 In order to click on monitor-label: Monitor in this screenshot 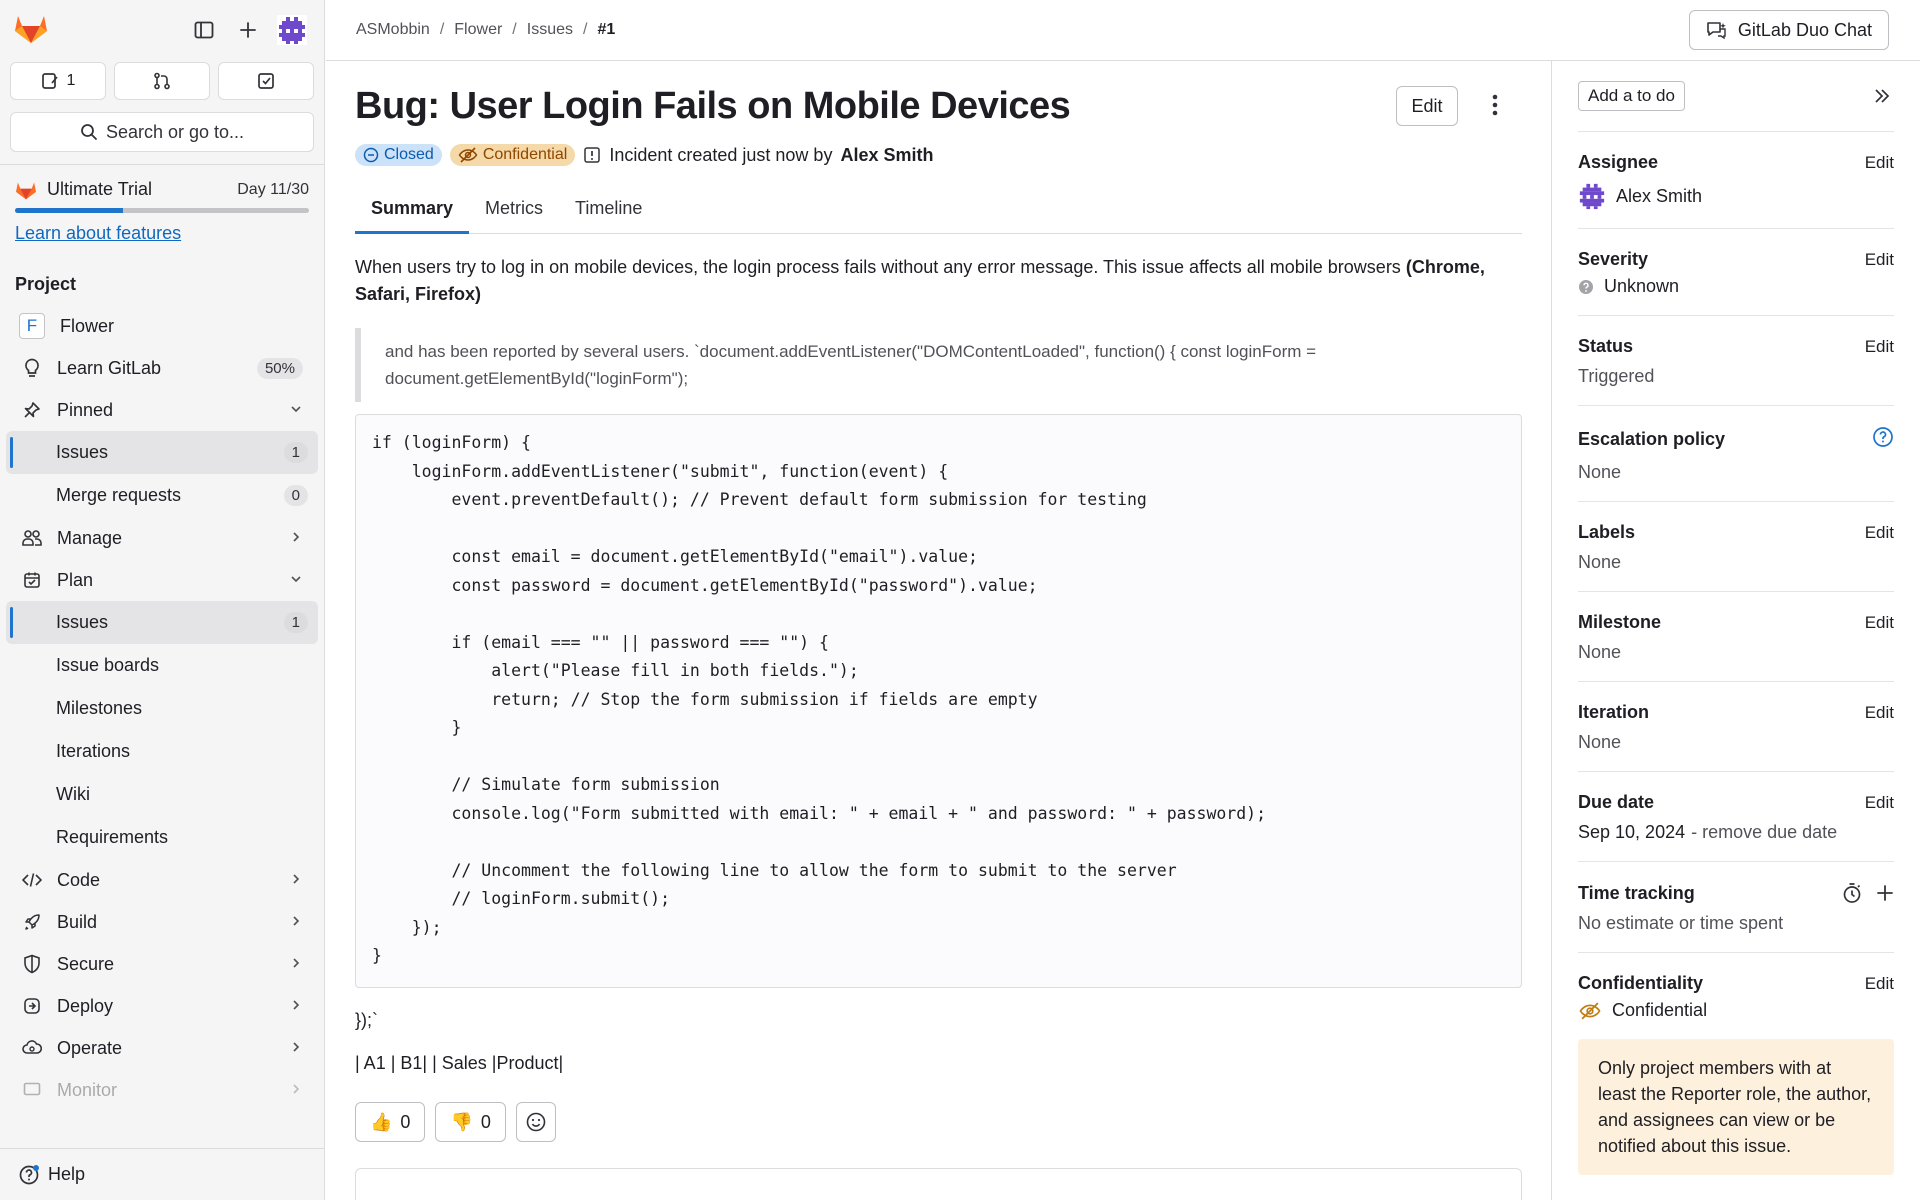, I will do `click(87, 1089)`.